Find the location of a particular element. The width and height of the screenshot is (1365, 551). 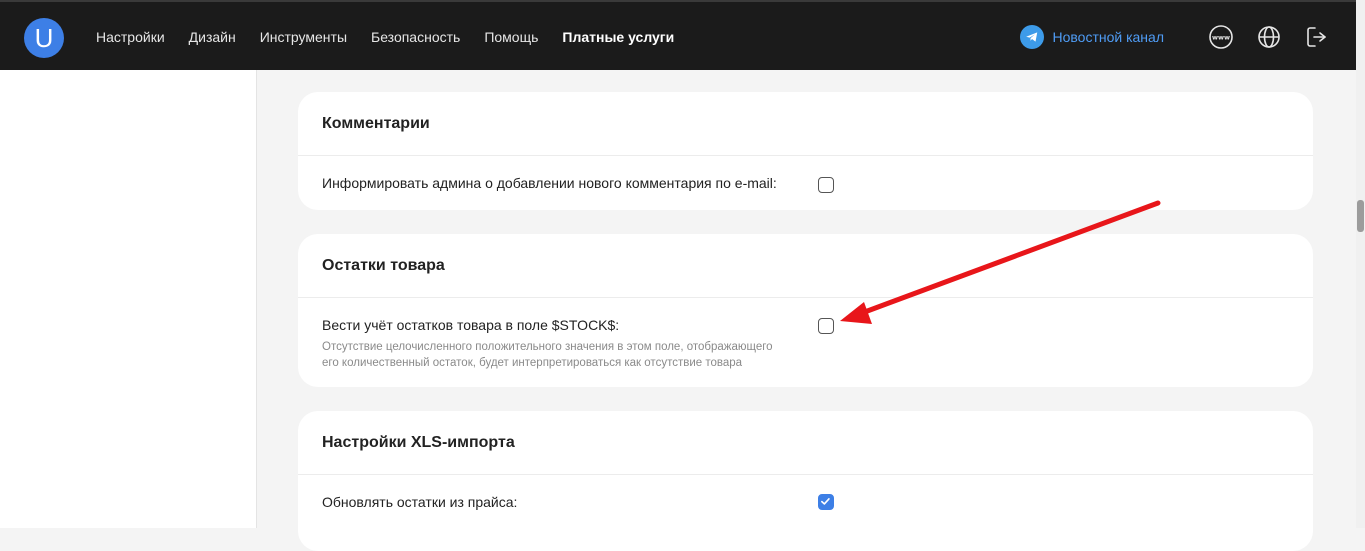

scrollbar-thumb is located at coordinates (1360, 216).